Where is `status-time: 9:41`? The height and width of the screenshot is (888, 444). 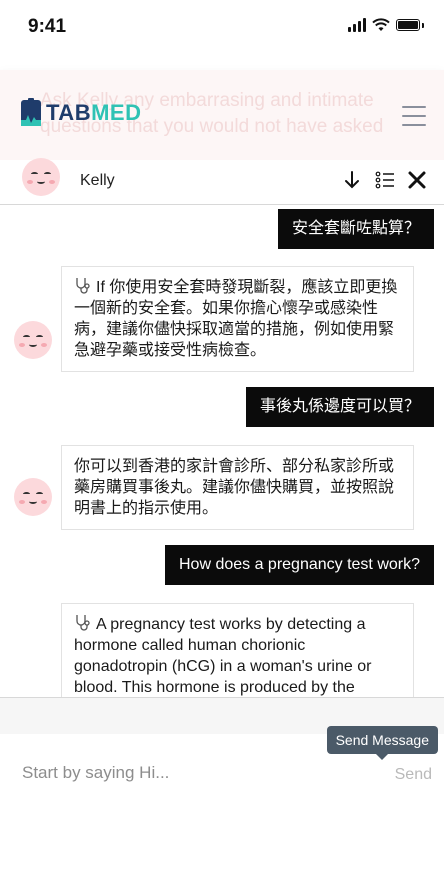 status-time: 9:41 is located at coordinates (47, 26).